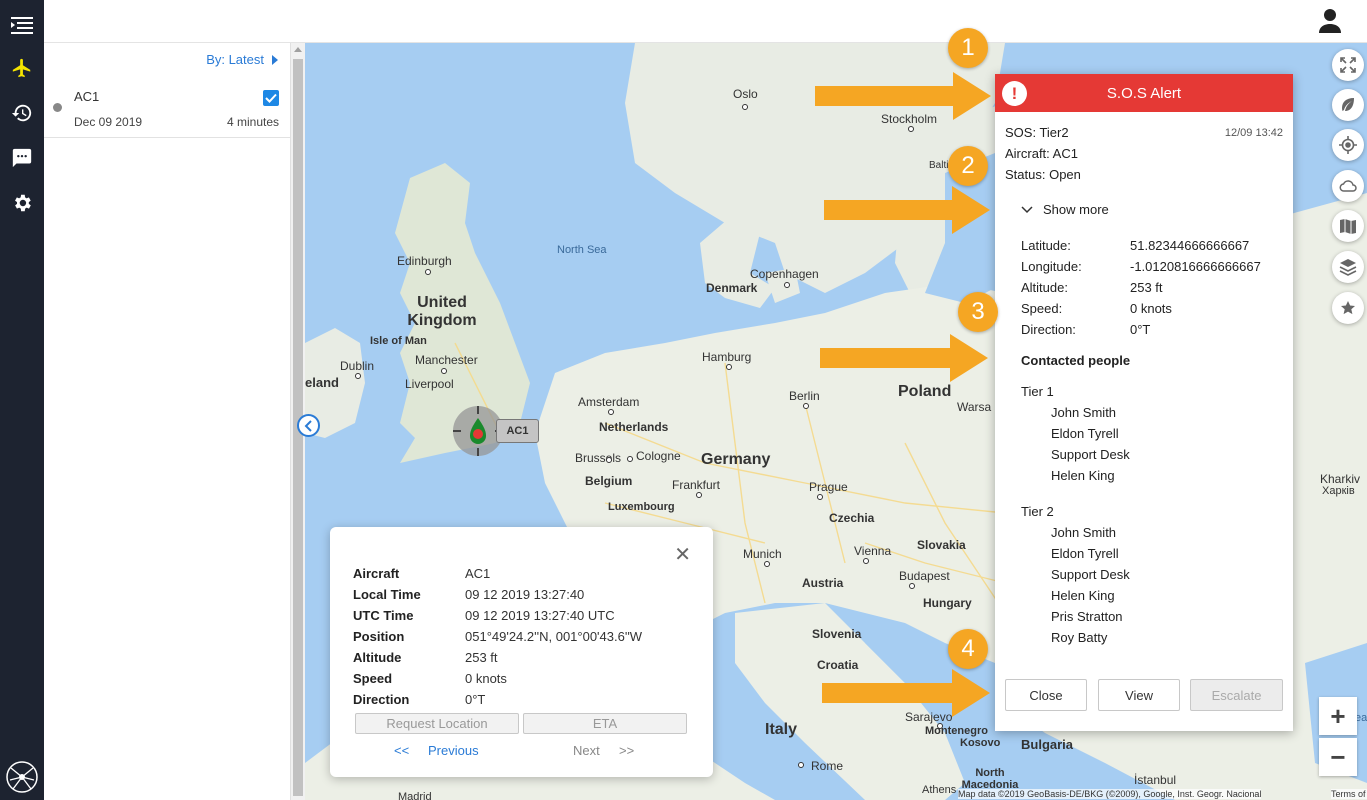  What do you see at coordinates (1338, 491) in the screenshot?
I see `map-label-kharkiv-local: Харків` at bounding box center [1338, 491].